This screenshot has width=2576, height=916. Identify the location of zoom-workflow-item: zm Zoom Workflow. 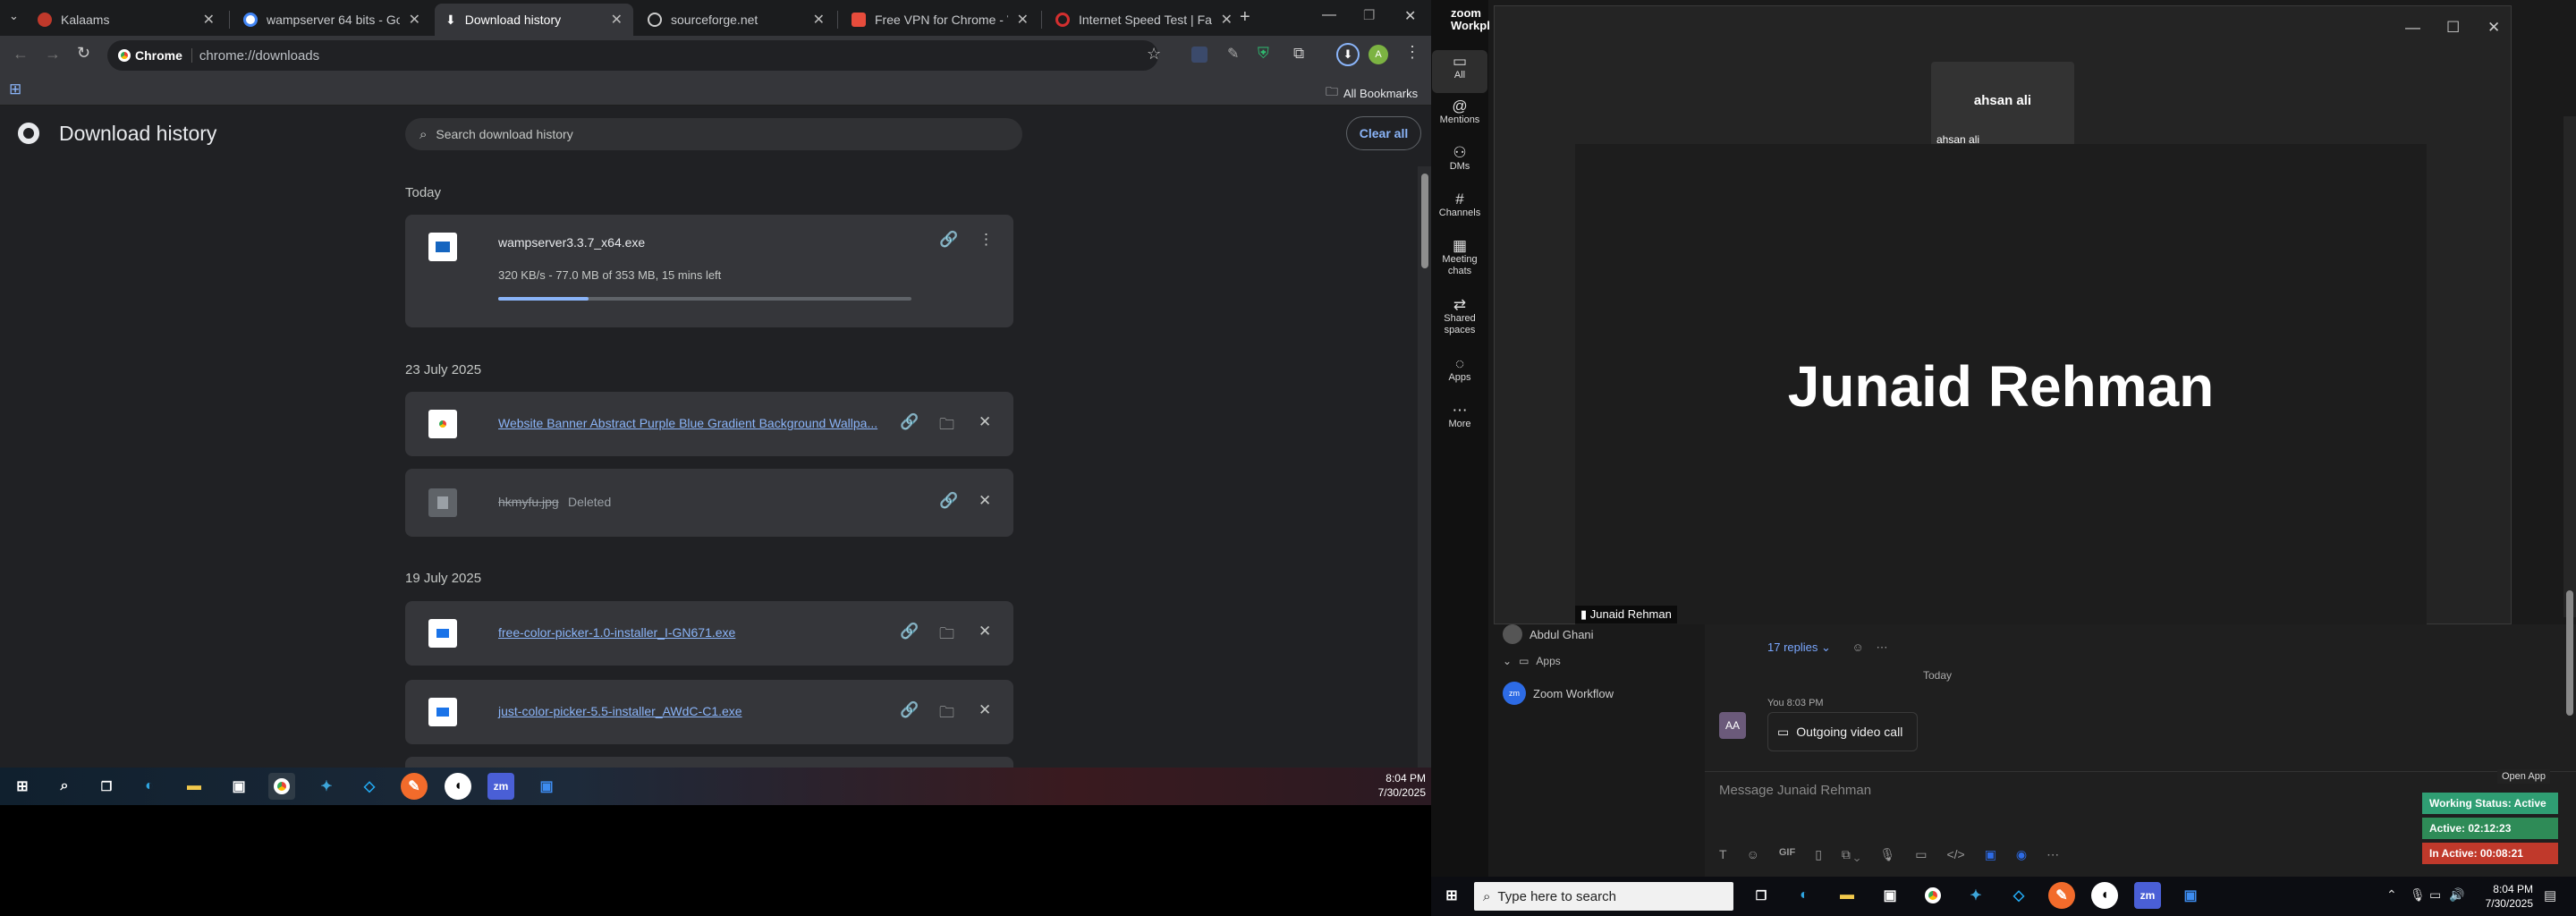
(1558, 693).